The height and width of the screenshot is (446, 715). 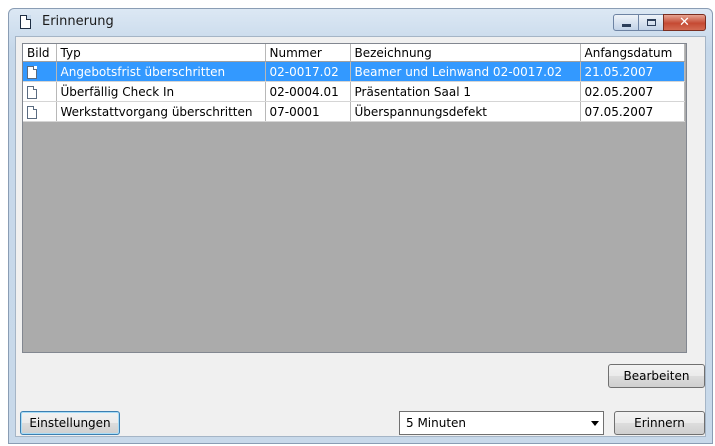 I want to click on minimize-icon, so click(x=626, y=25).